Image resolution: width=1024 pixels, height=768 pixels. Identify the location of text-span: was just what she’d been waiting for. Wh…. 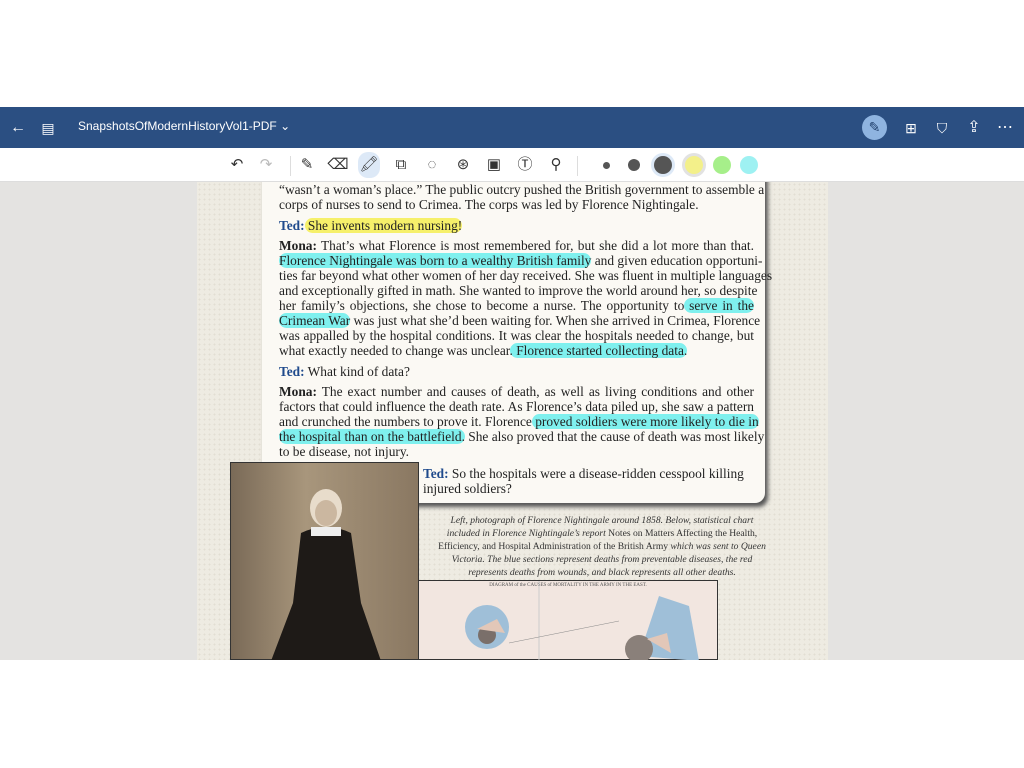
(555, 320).